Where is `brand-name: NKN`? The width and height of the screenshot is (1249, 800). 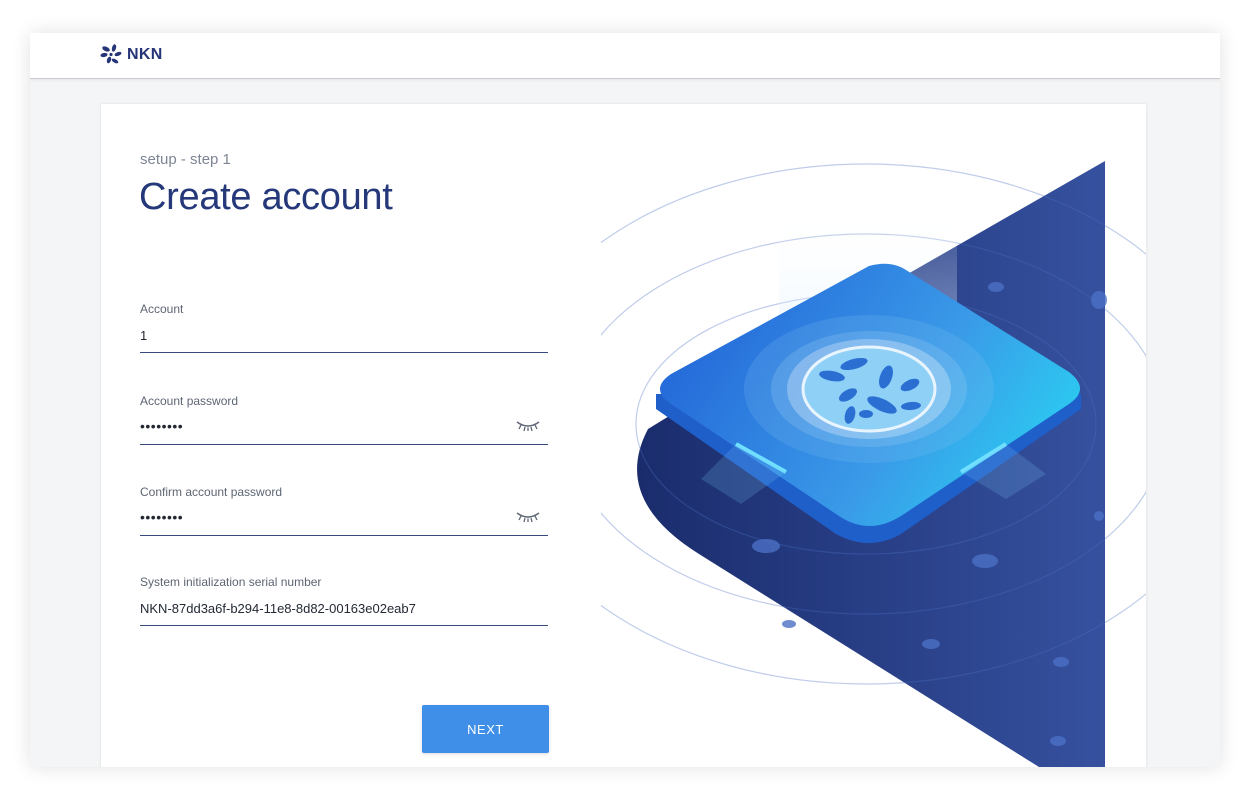
brand-name: NKN is located at coordinates (145, 54).